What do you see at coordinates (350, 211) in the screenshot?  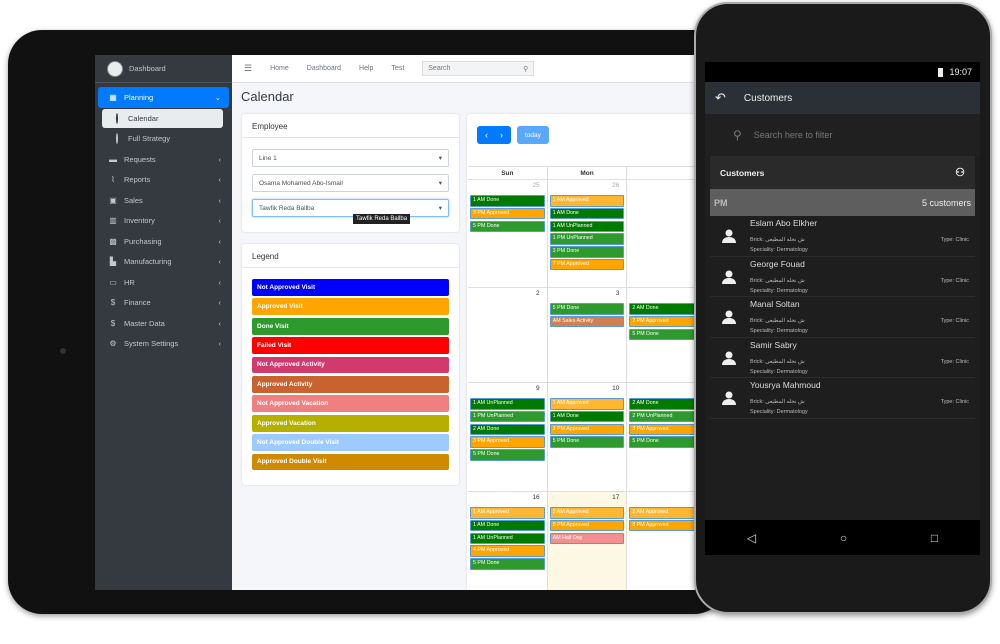 I see `employee-select: Tawfik Reda Ballba ▾ Tawfik Reda Ballba` at bounding box center [350, 211].